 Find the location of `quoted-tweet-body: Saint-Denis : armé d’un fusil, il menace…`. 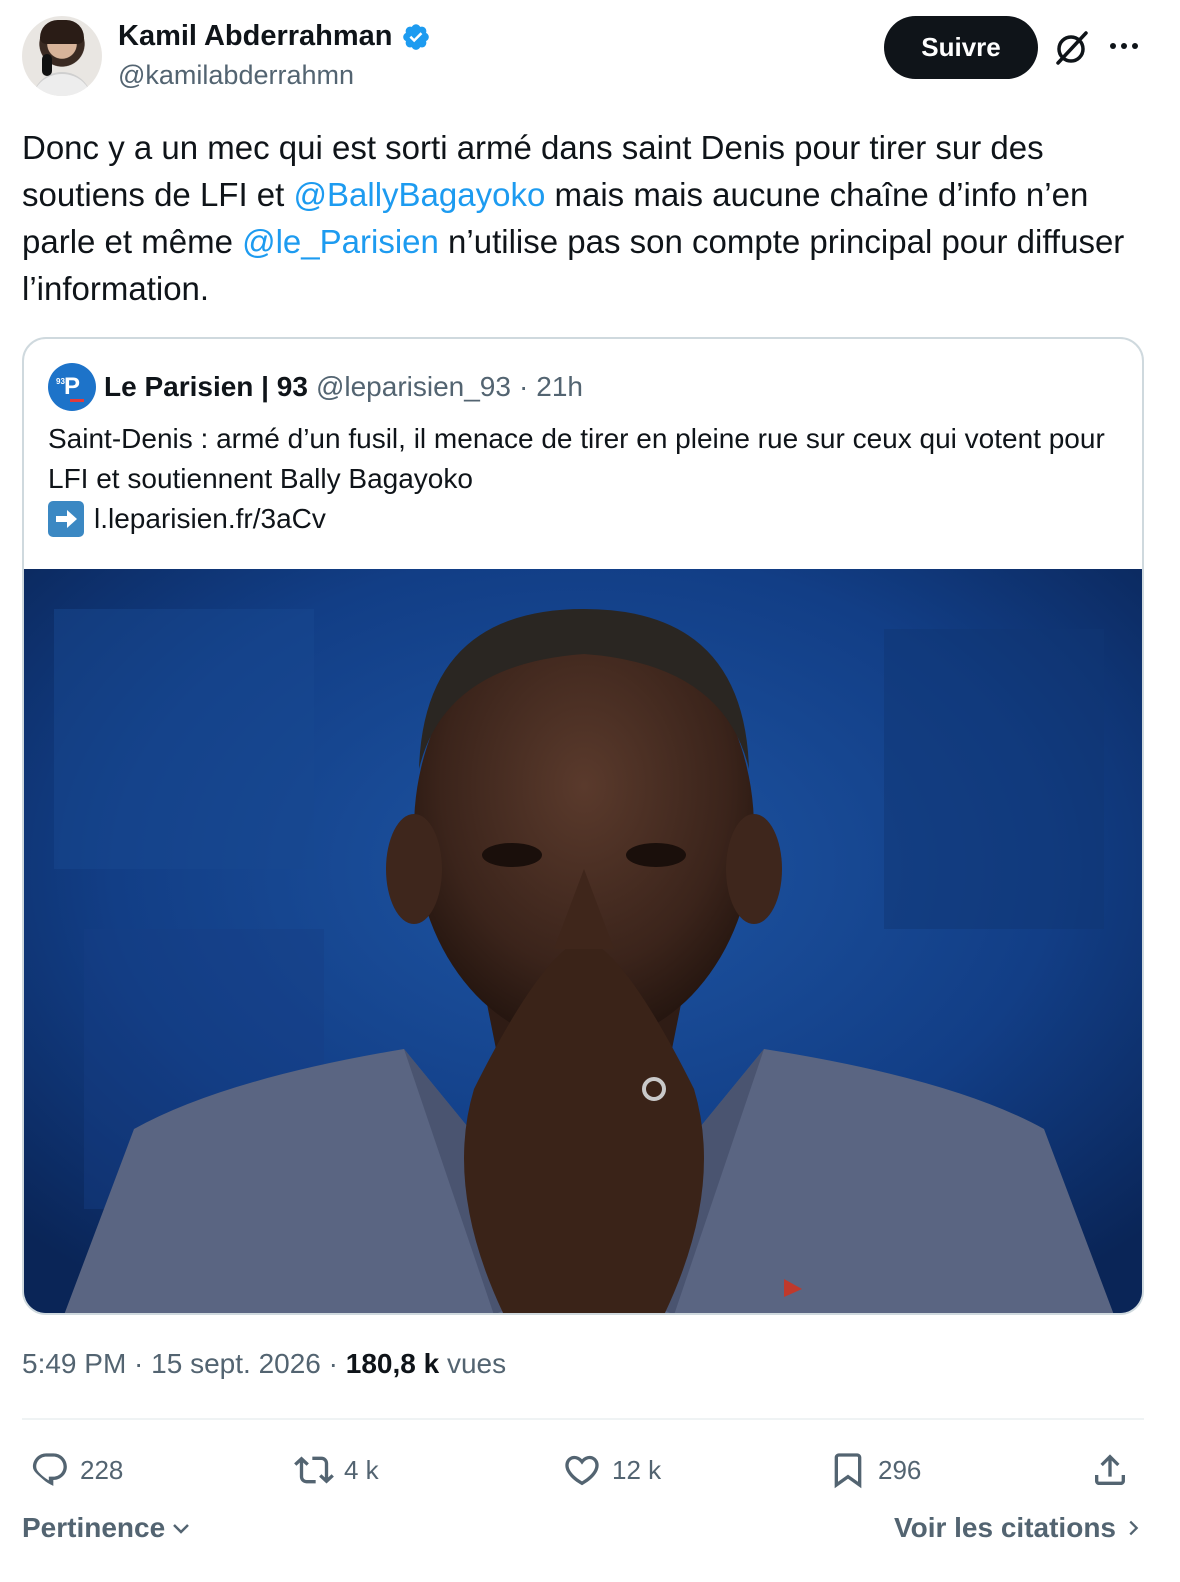

quoted-tweet-body: Saint-Denis : armé d’un fusil, il menace… is located at coordinates (576, 458).